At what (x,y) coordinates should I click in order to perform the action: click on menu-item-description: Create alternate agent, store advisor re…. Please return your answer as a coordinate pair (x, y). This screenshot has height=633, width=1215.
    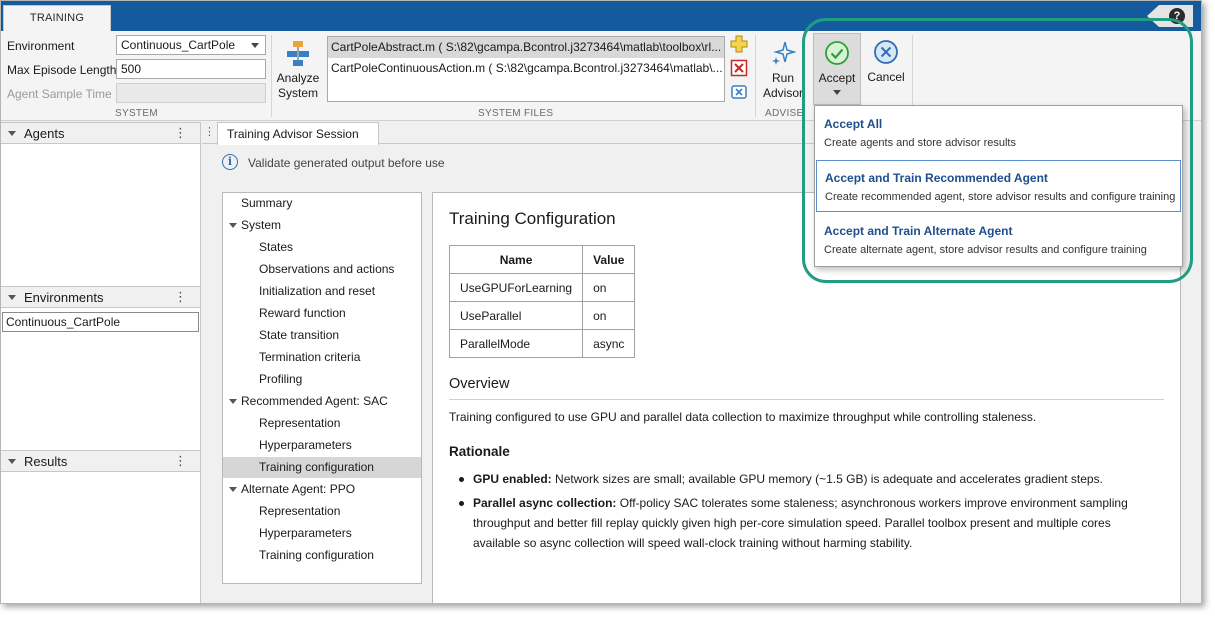
    Looking at the image, I should click on (985, 250).